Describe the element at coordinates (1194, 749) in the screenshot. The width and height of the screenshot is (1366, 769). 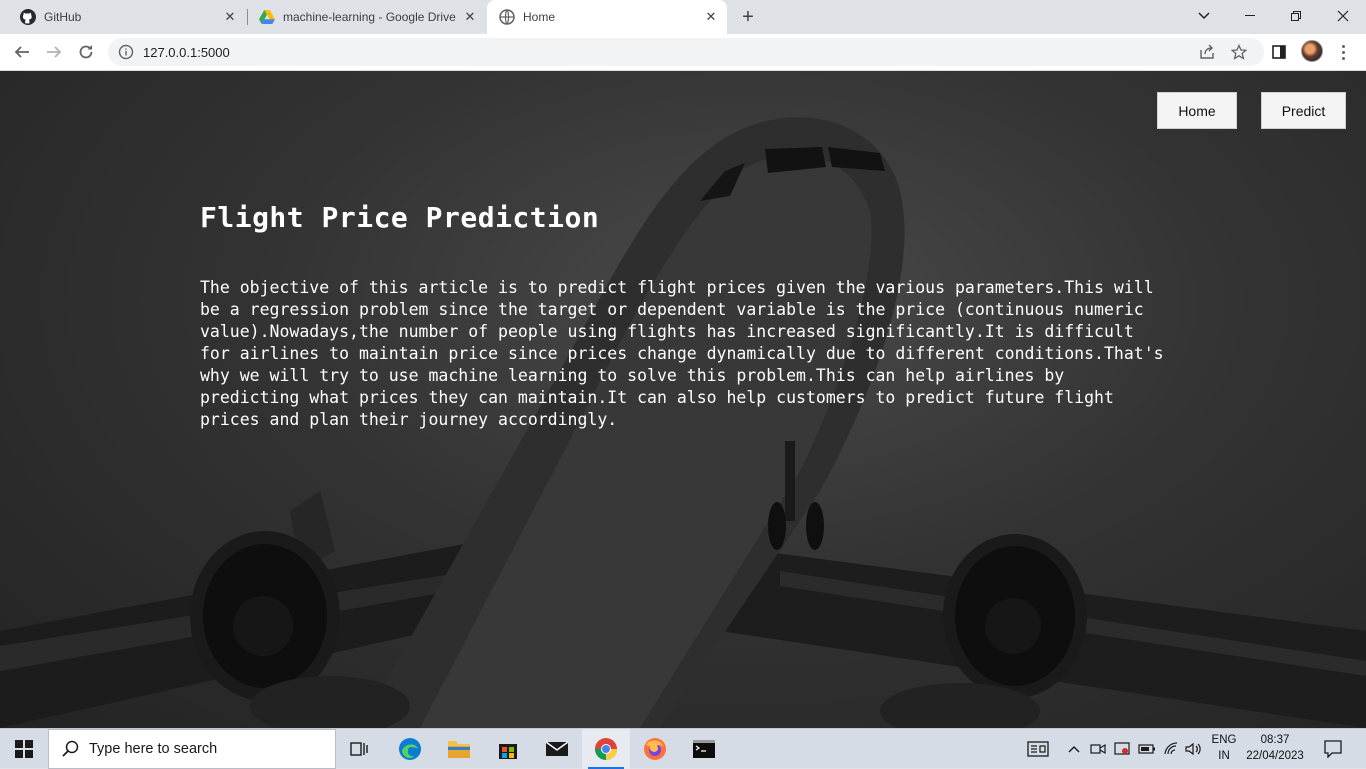
I see `volume-icon` at that location.